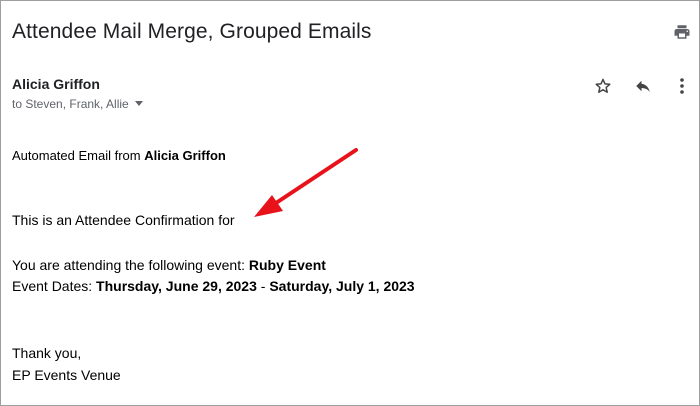 This screenshot has height=406, width=700. Describe the element at coordinates (54, 286) in the screenshot. I see `dates-prefix: Event Dates:` at that location.